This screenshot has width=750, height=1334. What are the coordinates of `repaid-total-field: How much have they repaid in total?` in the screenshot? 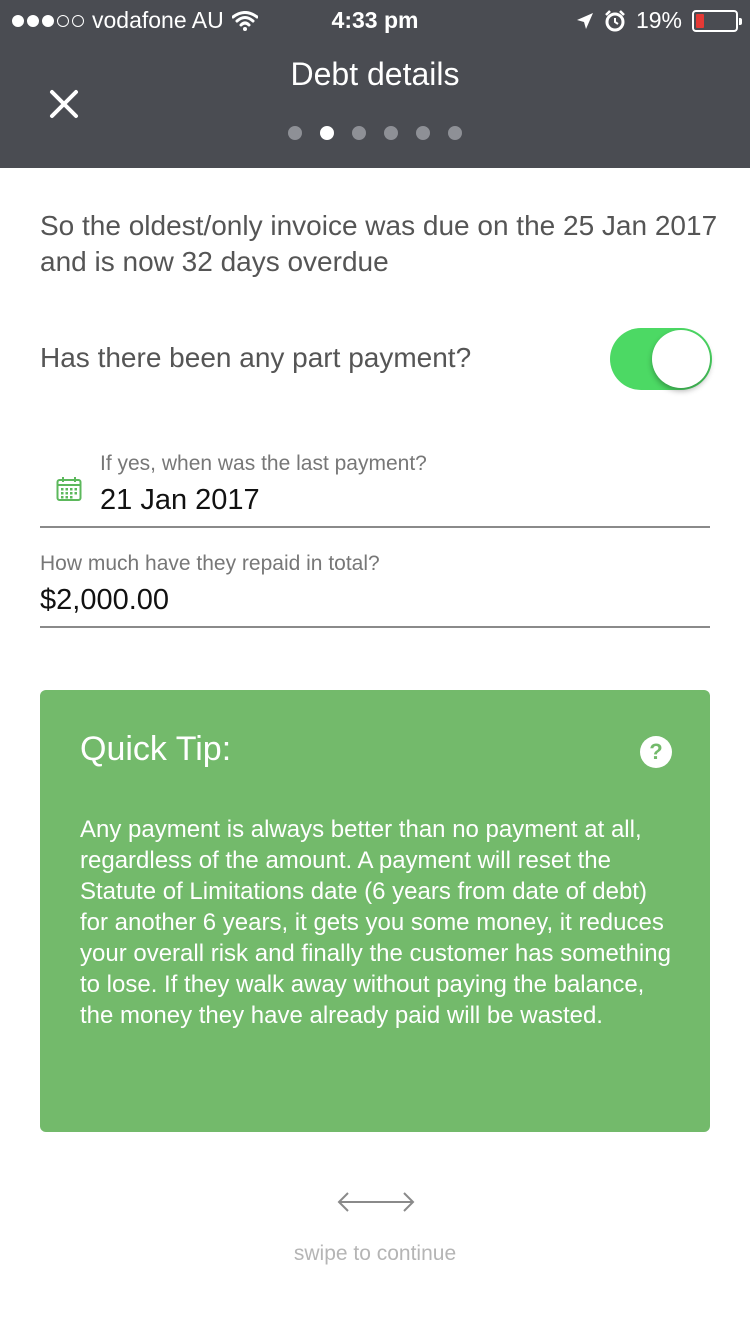 It's located at (375, 587).